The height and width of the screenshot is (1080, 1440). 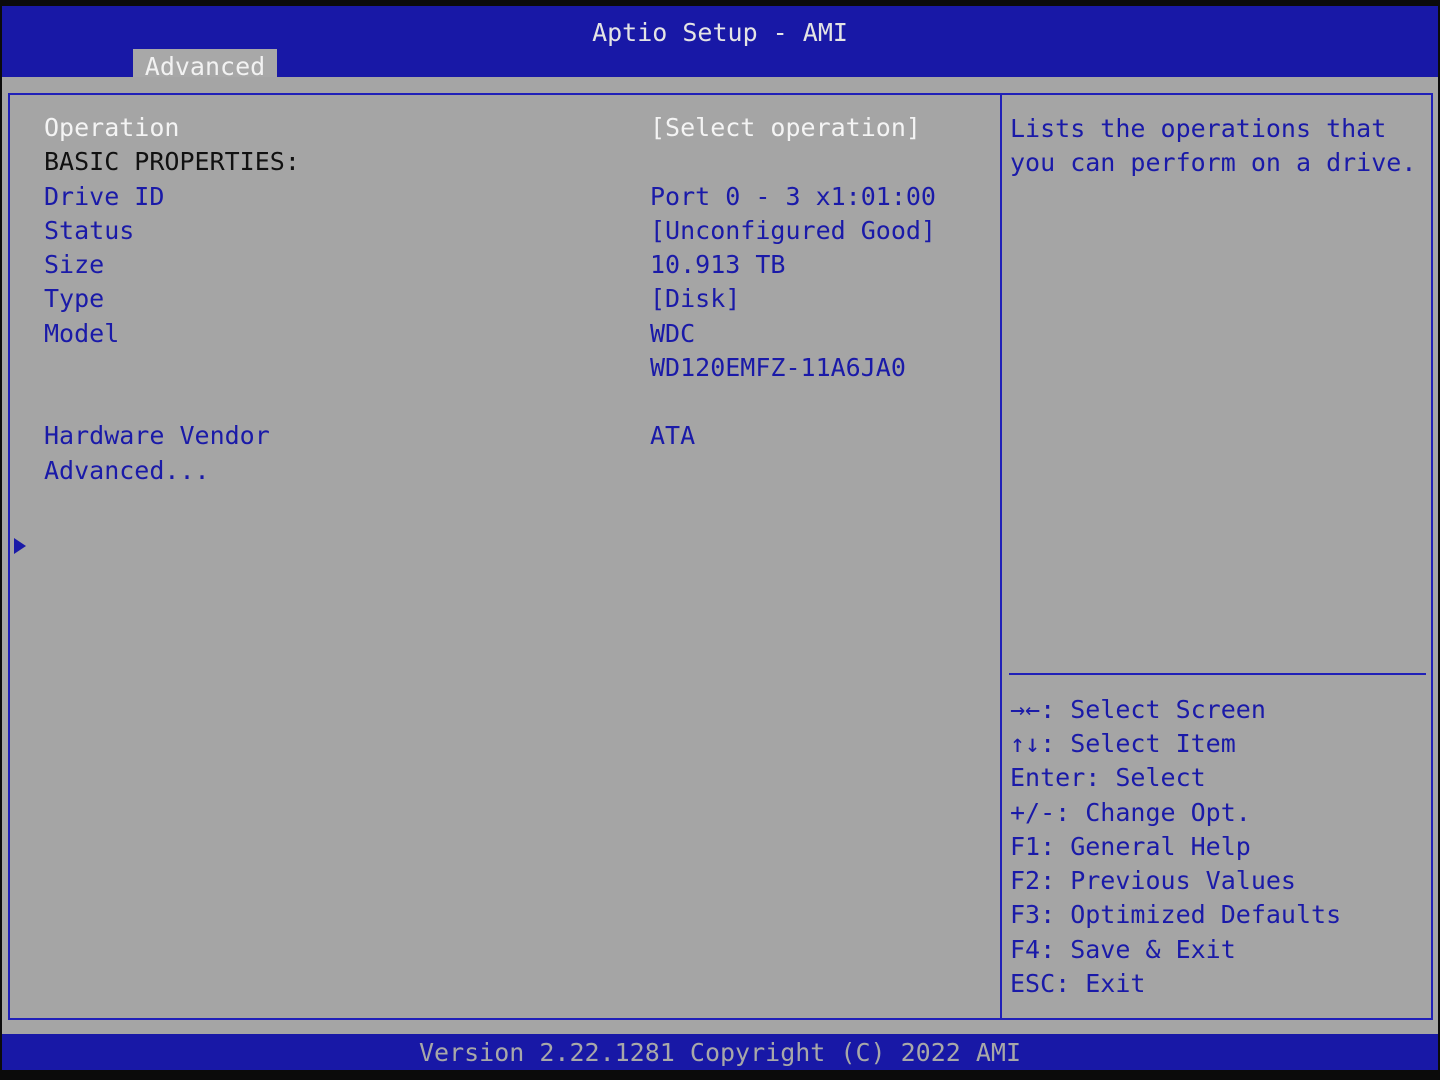 I want to click on key-hint-f4: F4: Save & Exit, so click(x=1123, y=949).